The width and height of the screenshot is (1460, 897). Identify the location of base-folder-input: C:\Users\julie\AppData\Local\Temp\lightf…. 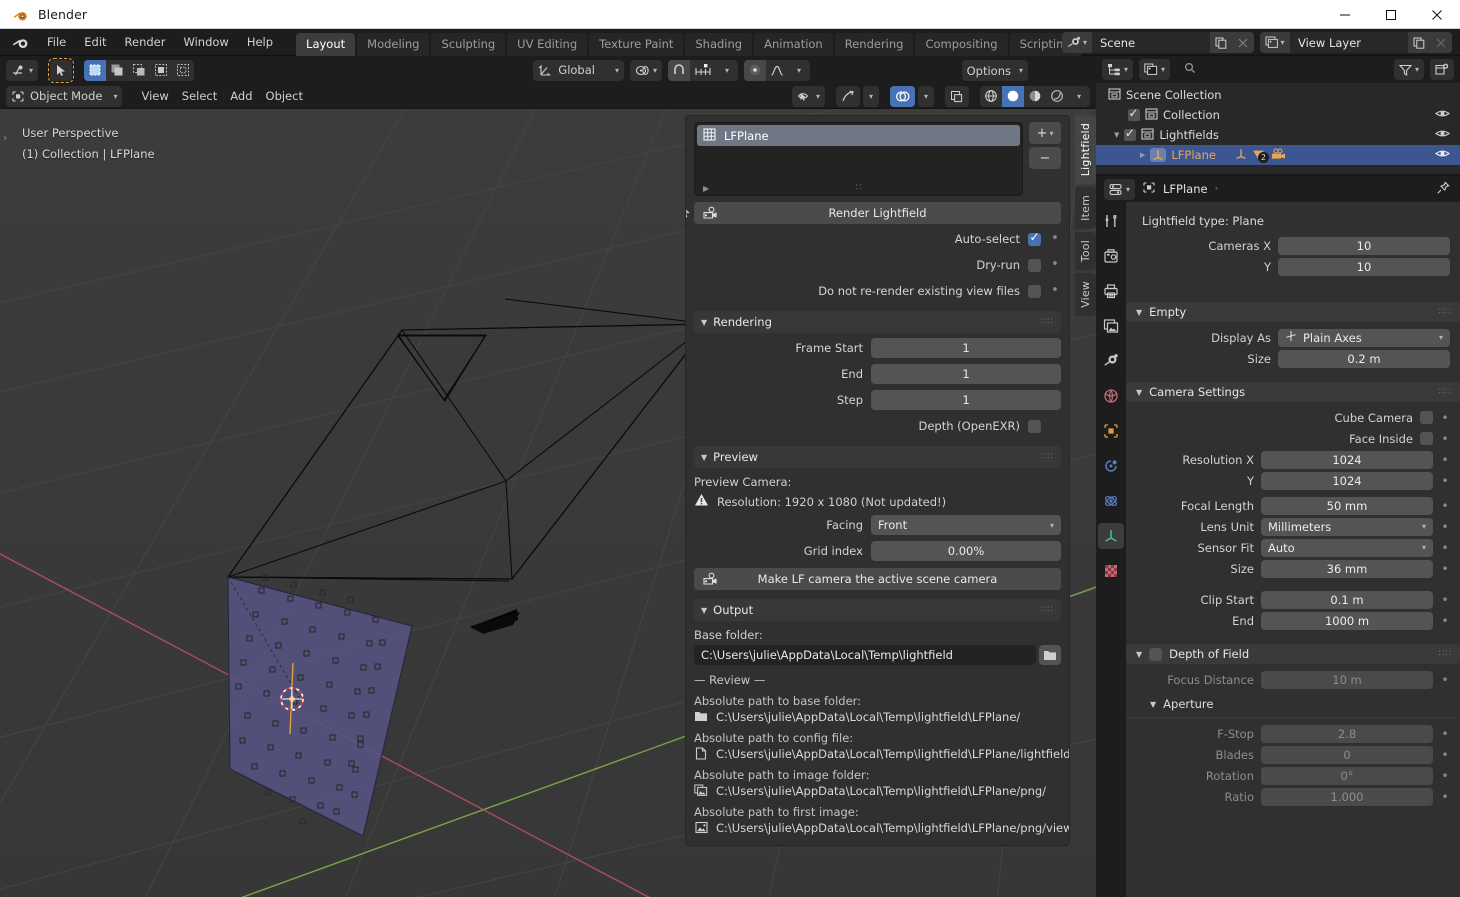
(865, 655).